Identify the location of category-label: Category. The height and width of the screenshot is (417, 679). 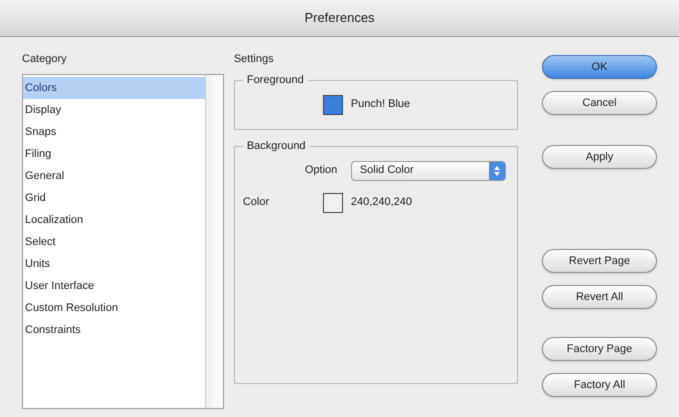
(45, 59).